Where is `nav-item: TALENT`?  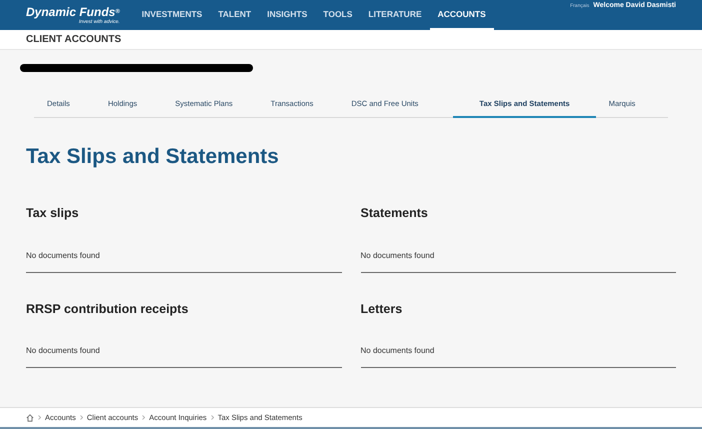 nav-item: TALENT is located at coordinates (235, 15).